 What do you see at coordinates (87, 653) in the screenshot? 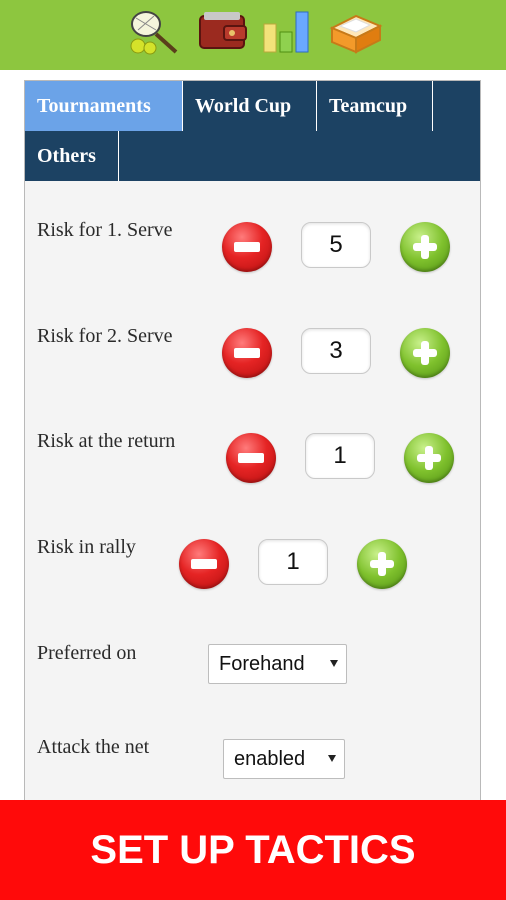
I see `preferred-label: Preferred on` at bounding box center [87, 653].